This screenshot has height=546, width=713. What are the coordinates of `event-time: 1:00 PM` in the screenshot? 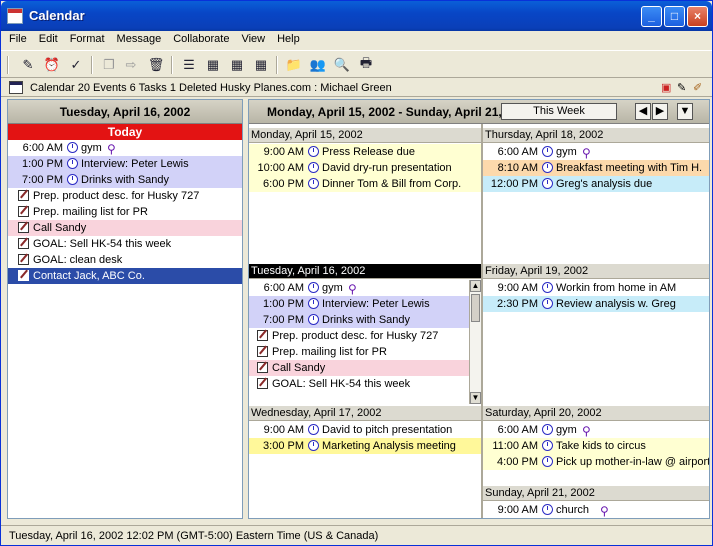 It's located at (42, 164).